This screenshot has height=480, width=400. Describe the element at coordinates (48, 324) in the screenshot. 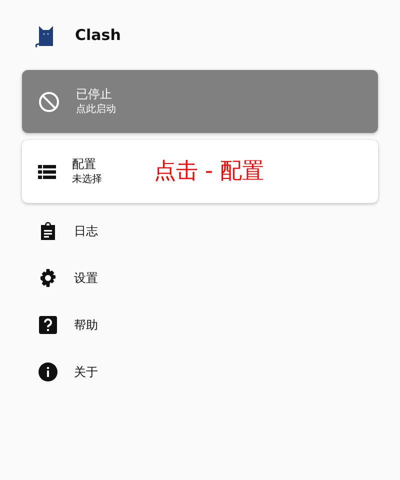

I see `help-icon` at that location.